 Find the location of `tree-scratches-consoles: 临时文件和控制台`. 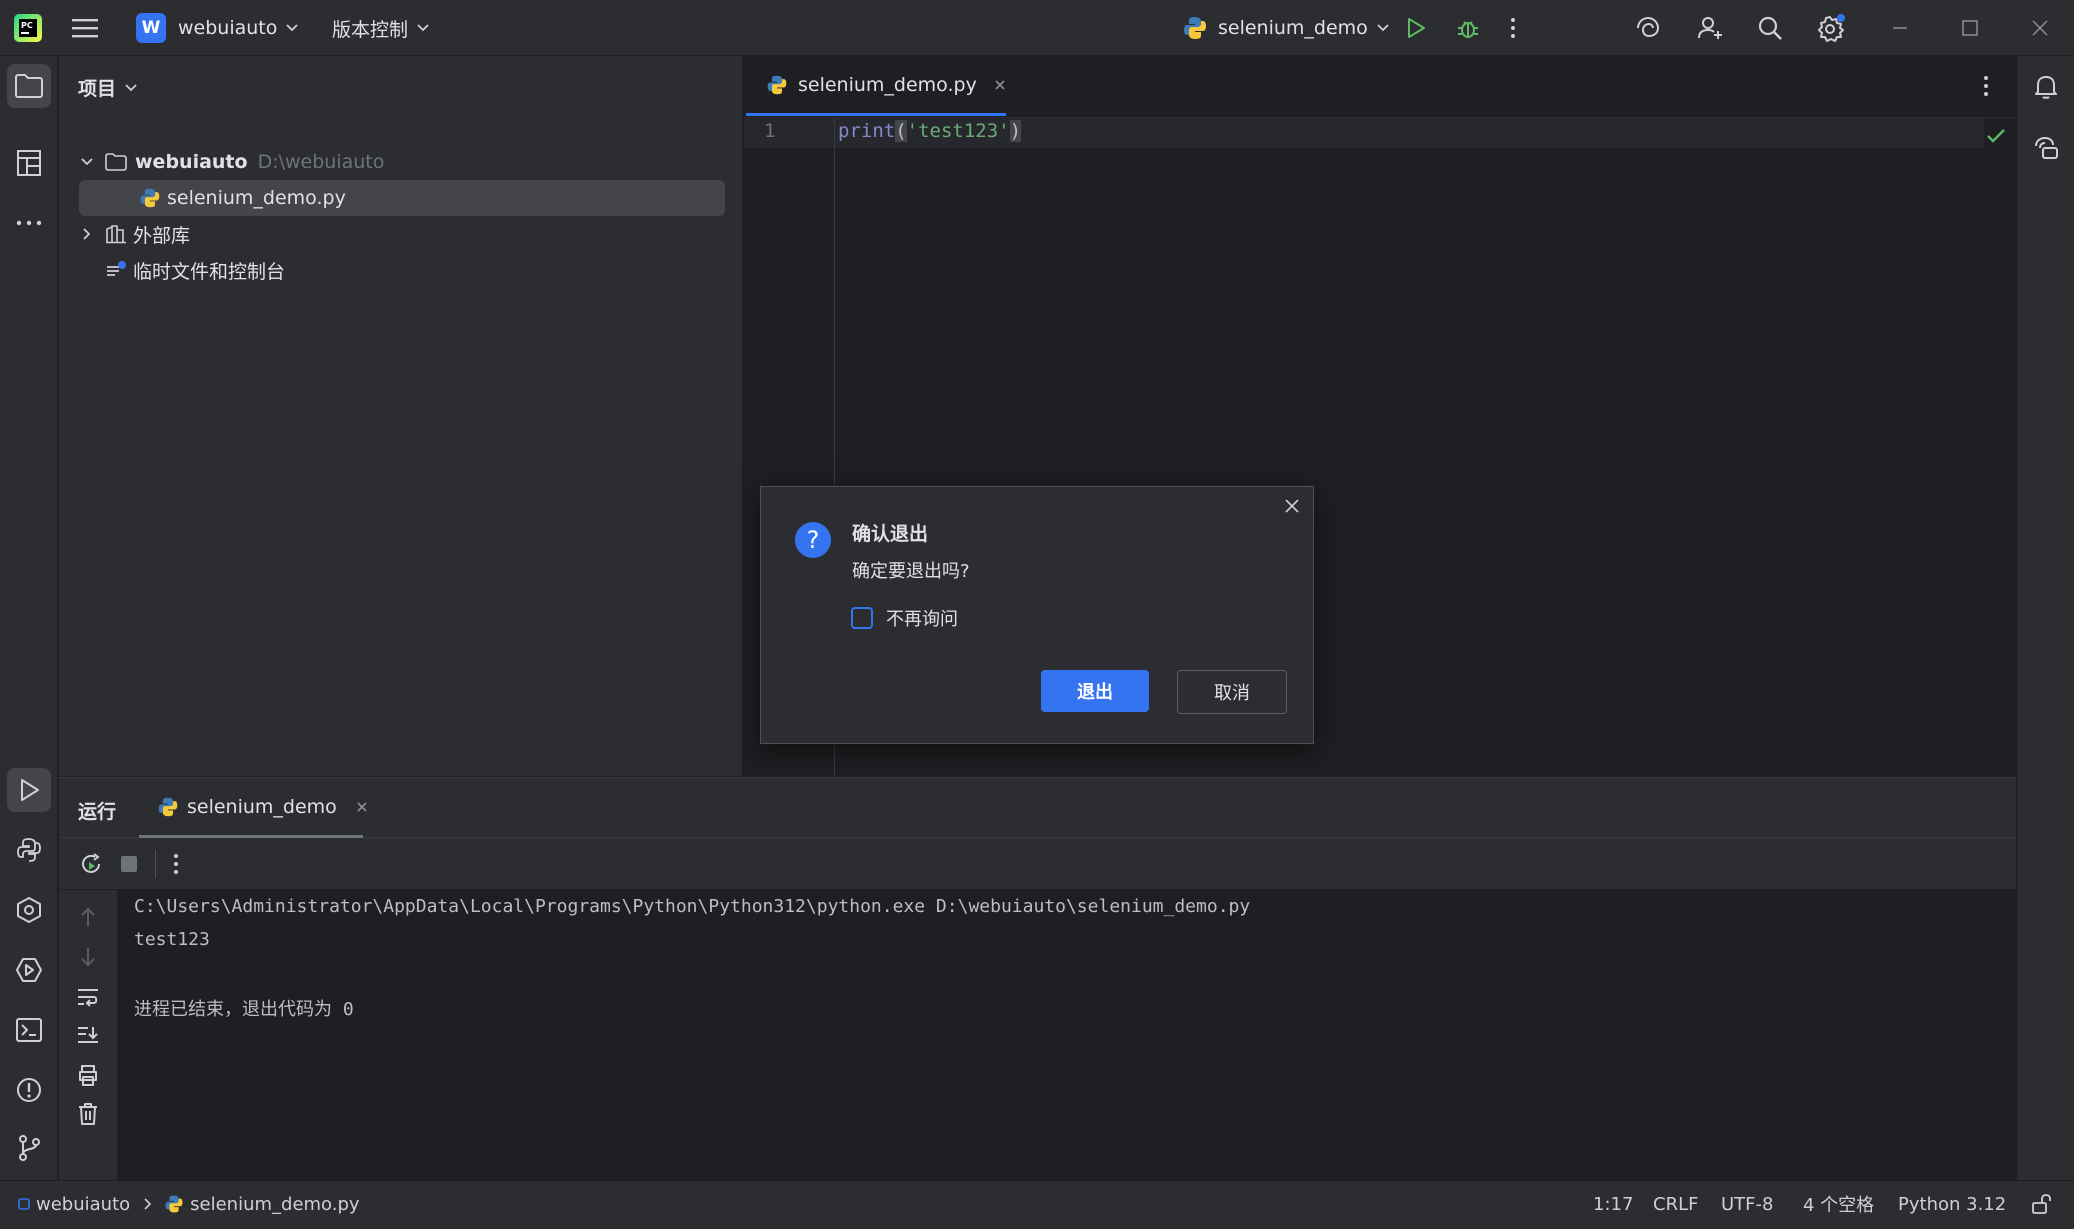

tree-scratches-consoles: 临时文件和控制台 is located at coordinates (182, 270).